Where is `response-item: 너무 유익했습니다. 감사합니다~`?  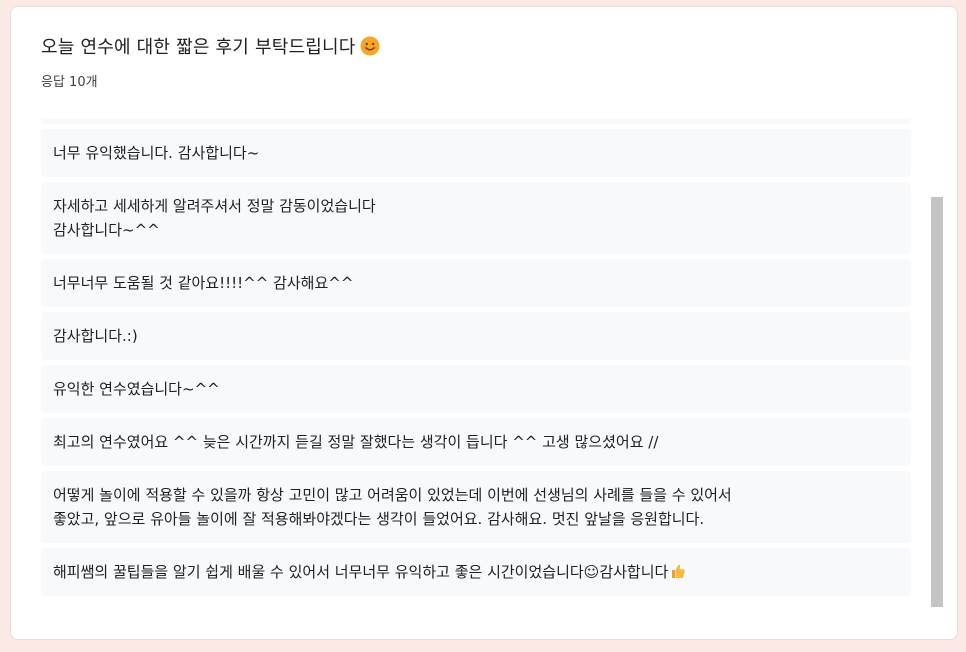
response-item: 너무 유익했습니다. 감사합니다~ is located at coordinates (476, 153).